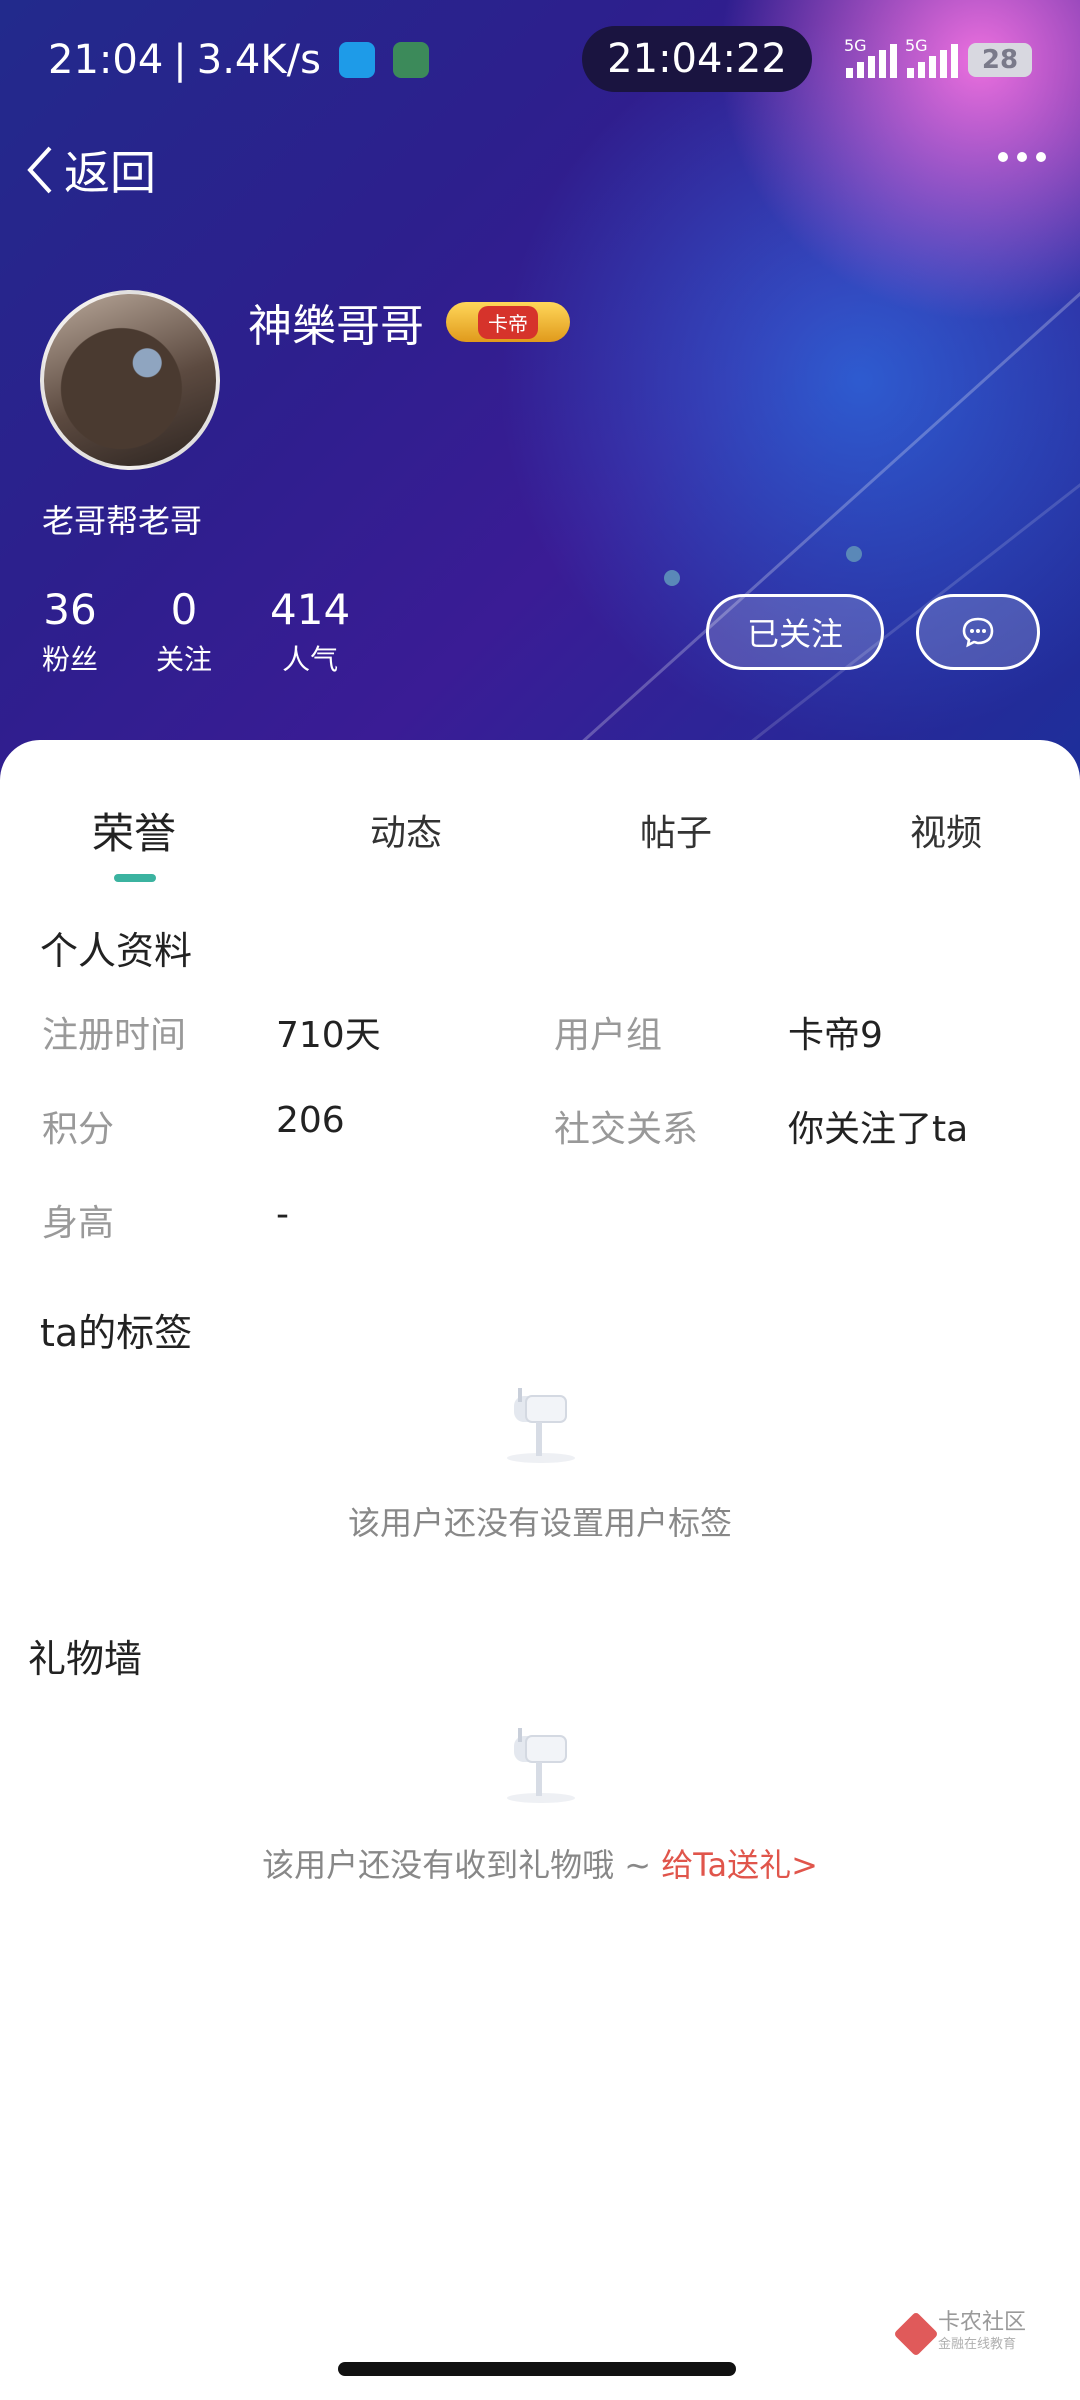  What do you see at coordinates (406, 830) in the screenshot?
I see `tab-activity: 动态` at bounding box center [406, 830].